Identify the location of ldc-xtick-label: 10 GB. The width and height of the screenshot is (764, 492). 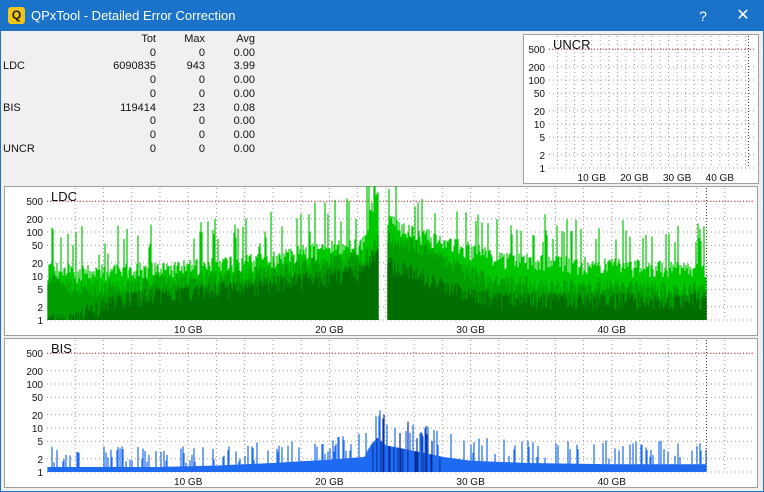
(188, 330).